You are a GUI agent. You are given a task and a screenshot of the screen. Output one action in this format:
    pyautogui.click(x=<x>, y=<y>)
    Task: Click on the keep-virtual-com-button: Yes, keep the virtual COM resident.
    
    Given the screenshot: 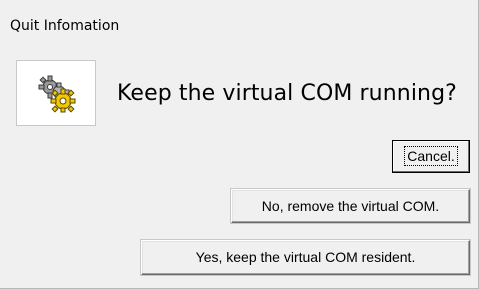 What is the action you would take?
    pyautogui.click(x=305, y=257)
    